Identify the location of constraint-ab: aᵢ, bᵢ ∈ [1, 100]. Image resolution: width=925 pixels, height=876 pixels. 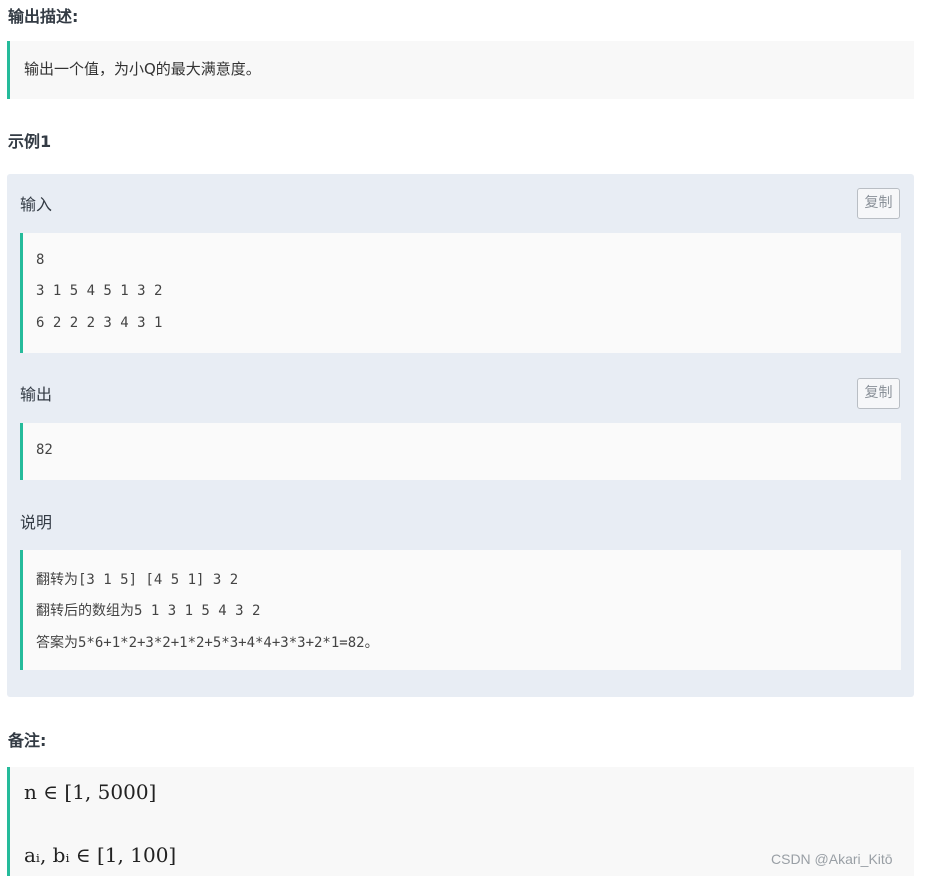
(100, 855).